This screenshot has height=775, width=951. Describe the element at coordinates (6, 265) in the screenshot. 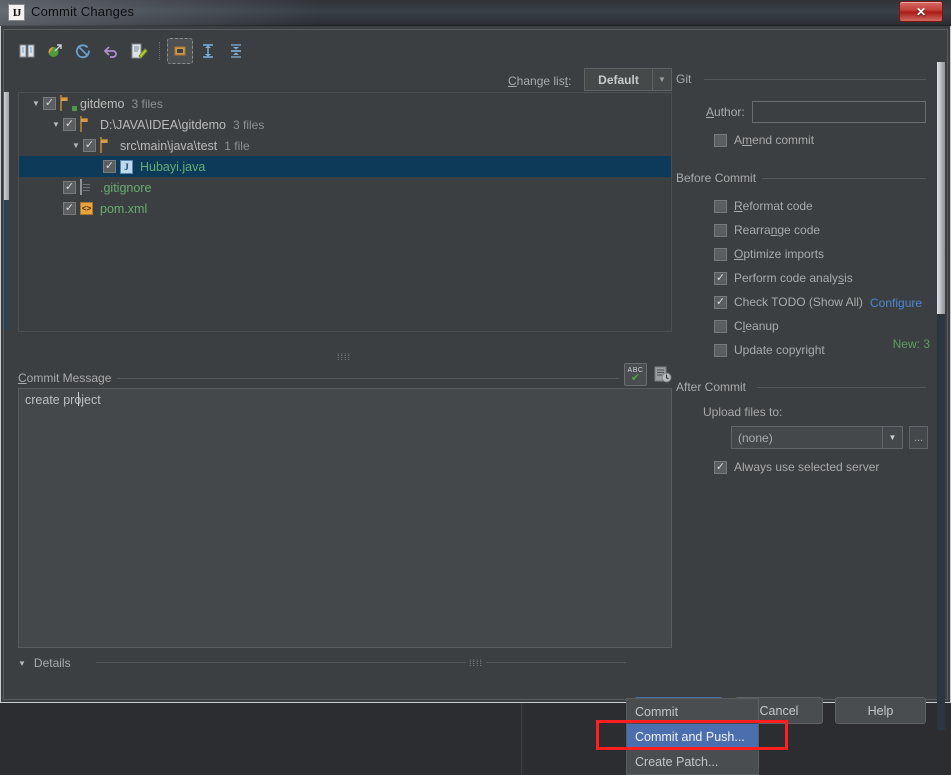

I see `tree-scrollbar-thumb` at that location.